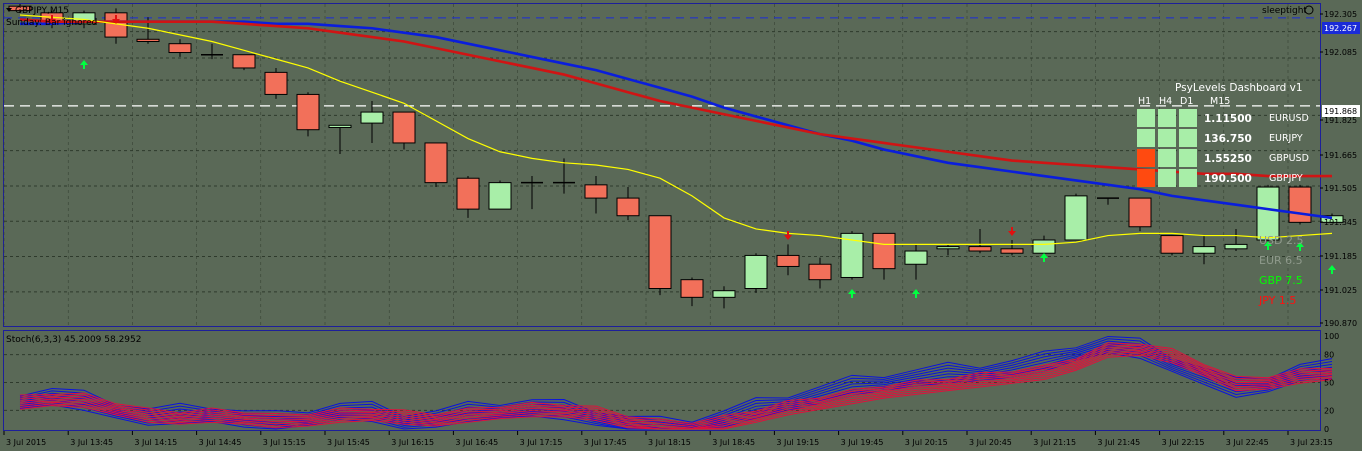 The width and height of the screenshot is (1362, 451). What do you see at coordinates (1286, 138) in the screenshot?
I see `dashboard-symbol: EURJPY` at bounding box center [1286, 138].